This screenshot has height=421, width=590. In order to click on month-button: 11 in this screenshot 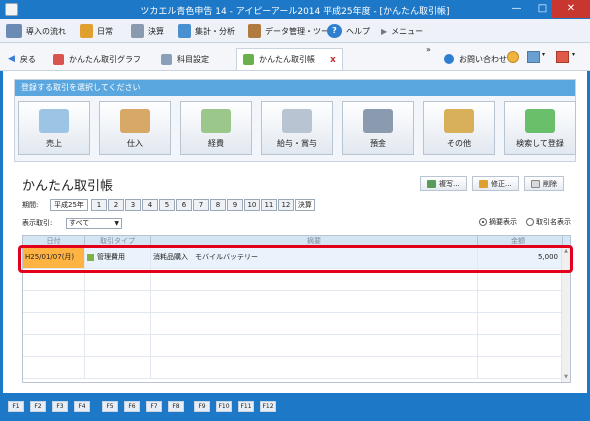, I will do `click(268, 204)`.